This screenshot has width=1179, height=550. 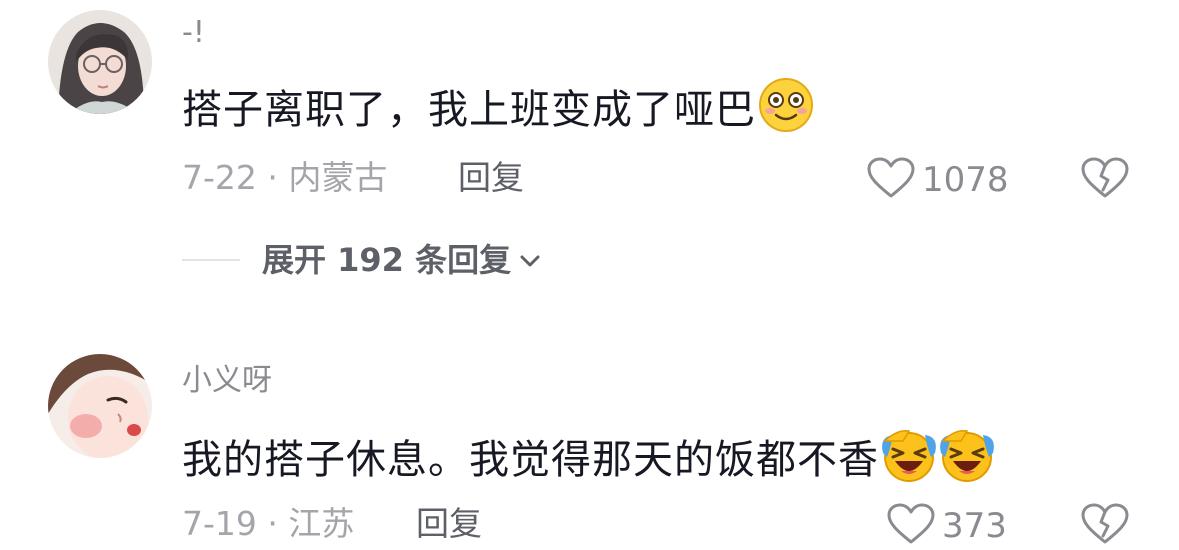 I want to click on like-button: 373, so click(x=946, y=526).